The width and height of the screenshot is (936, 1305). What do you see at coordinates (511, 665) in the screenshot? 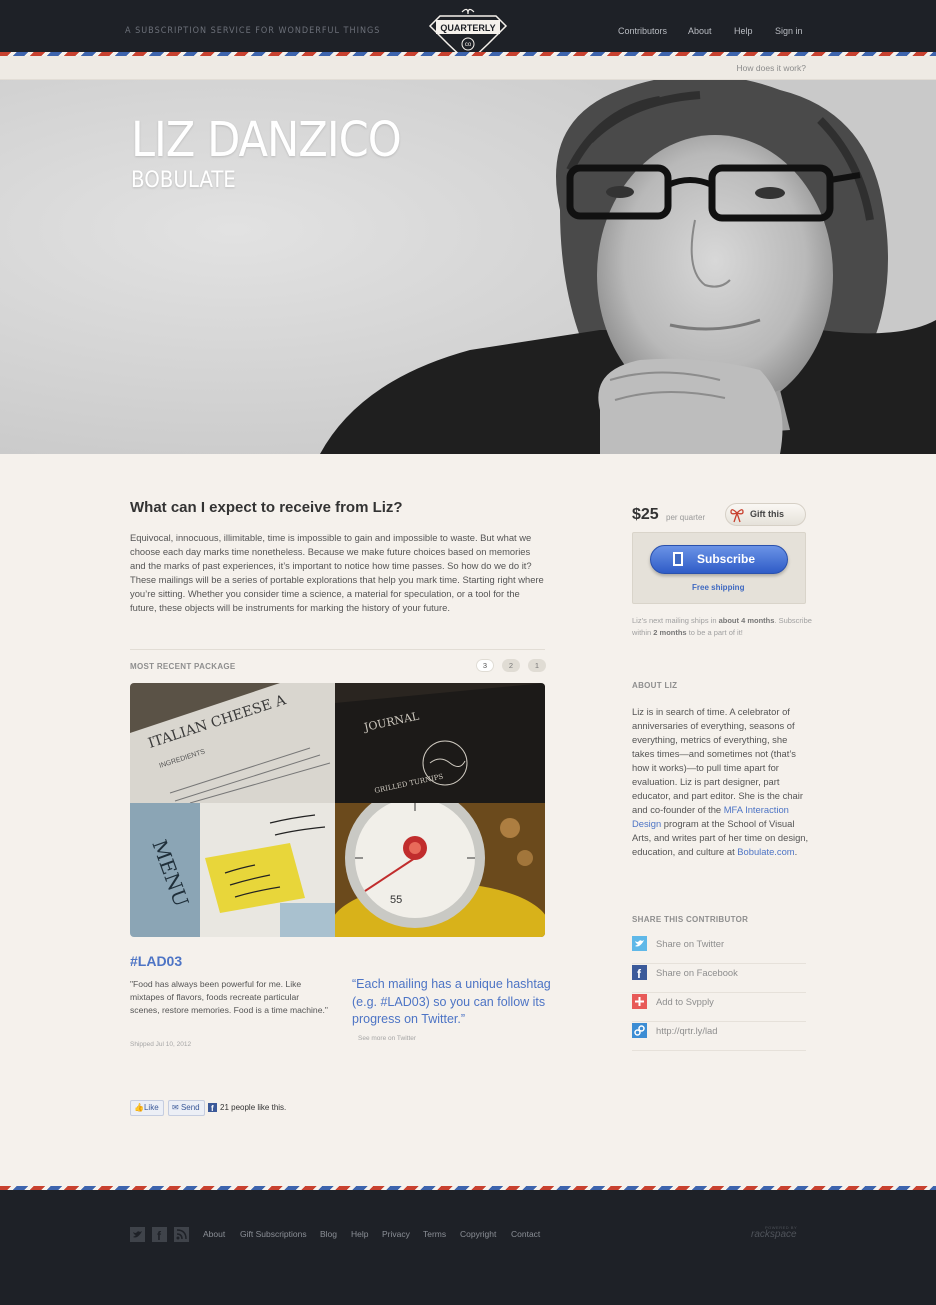
I see `package-page-2: 2` at bounding box center [511, 665].